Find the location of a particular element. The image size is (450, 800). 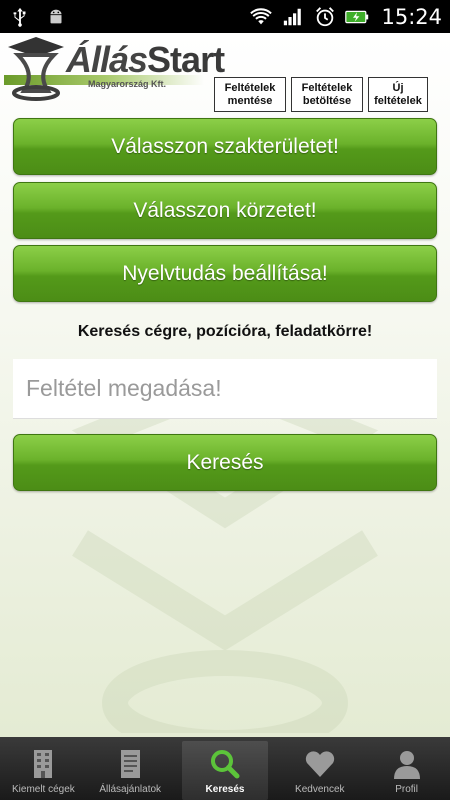

load-criteria-button: Feltételek betöltése is located at coordinates (327, 94).